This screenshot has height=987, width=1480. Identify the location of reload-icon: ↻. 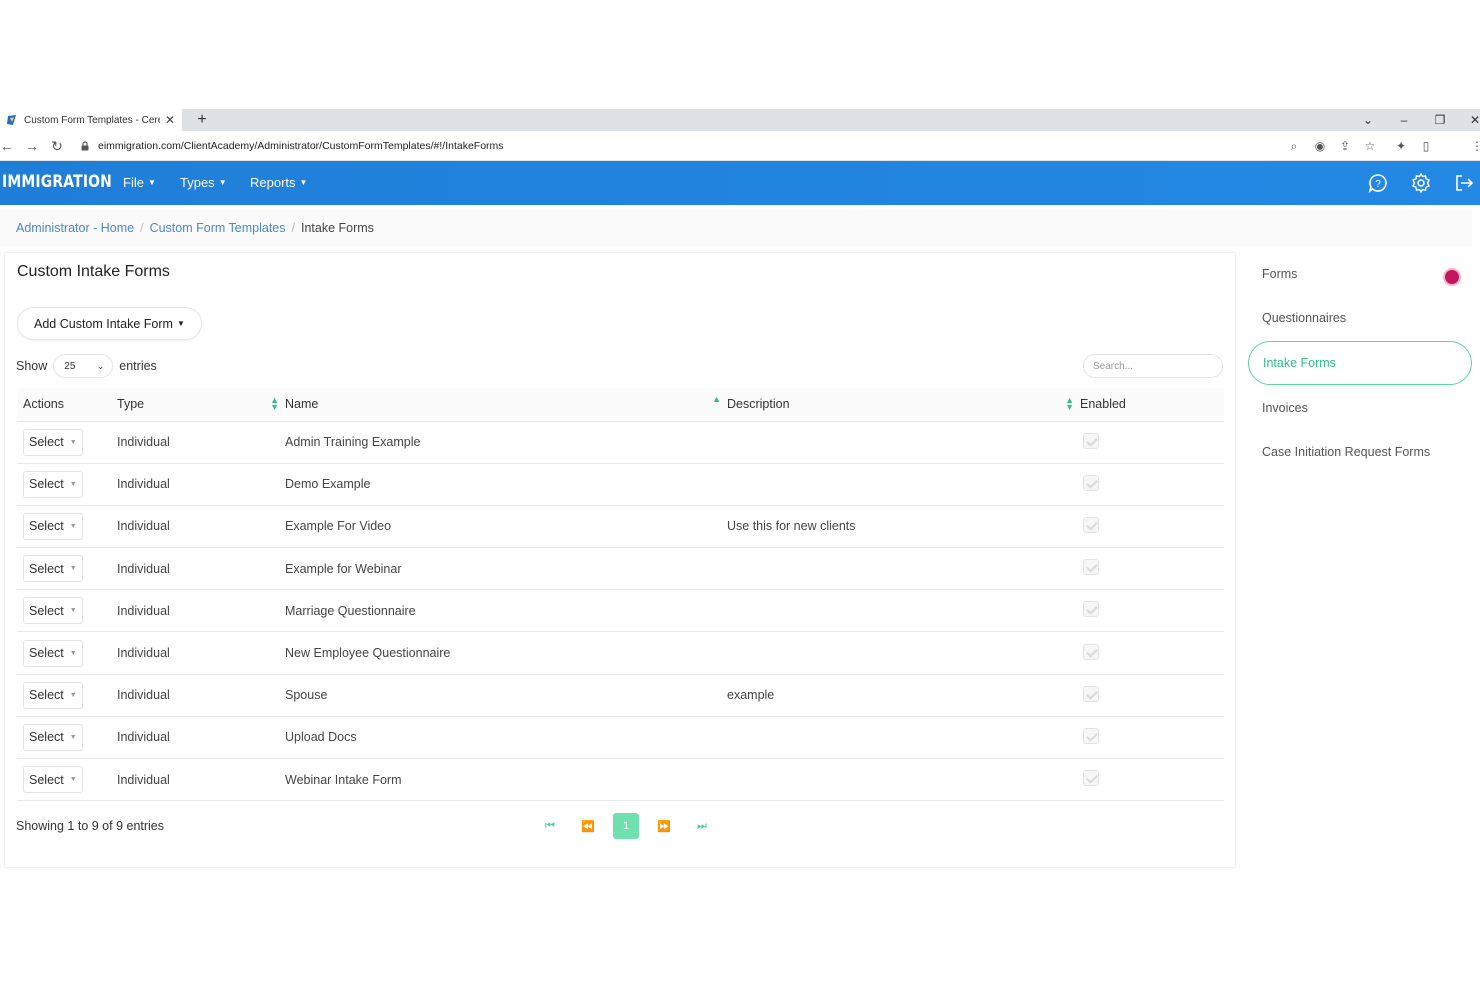
(57, 146).